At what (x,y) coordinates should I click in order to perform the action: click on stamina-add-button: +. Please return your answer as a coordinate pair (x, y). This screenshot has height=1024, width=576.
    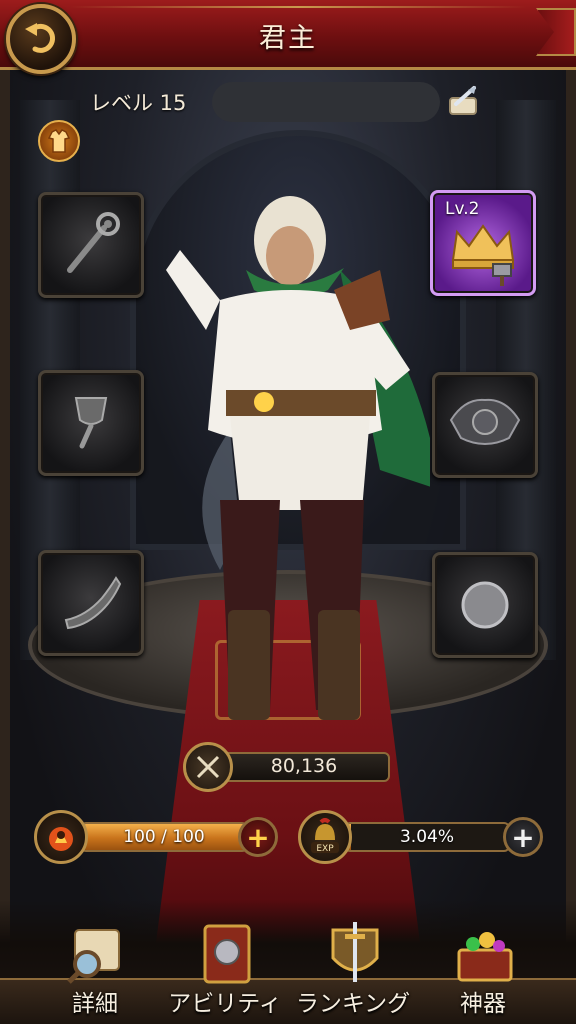
    Looking at the image, I should click on (258, 837).